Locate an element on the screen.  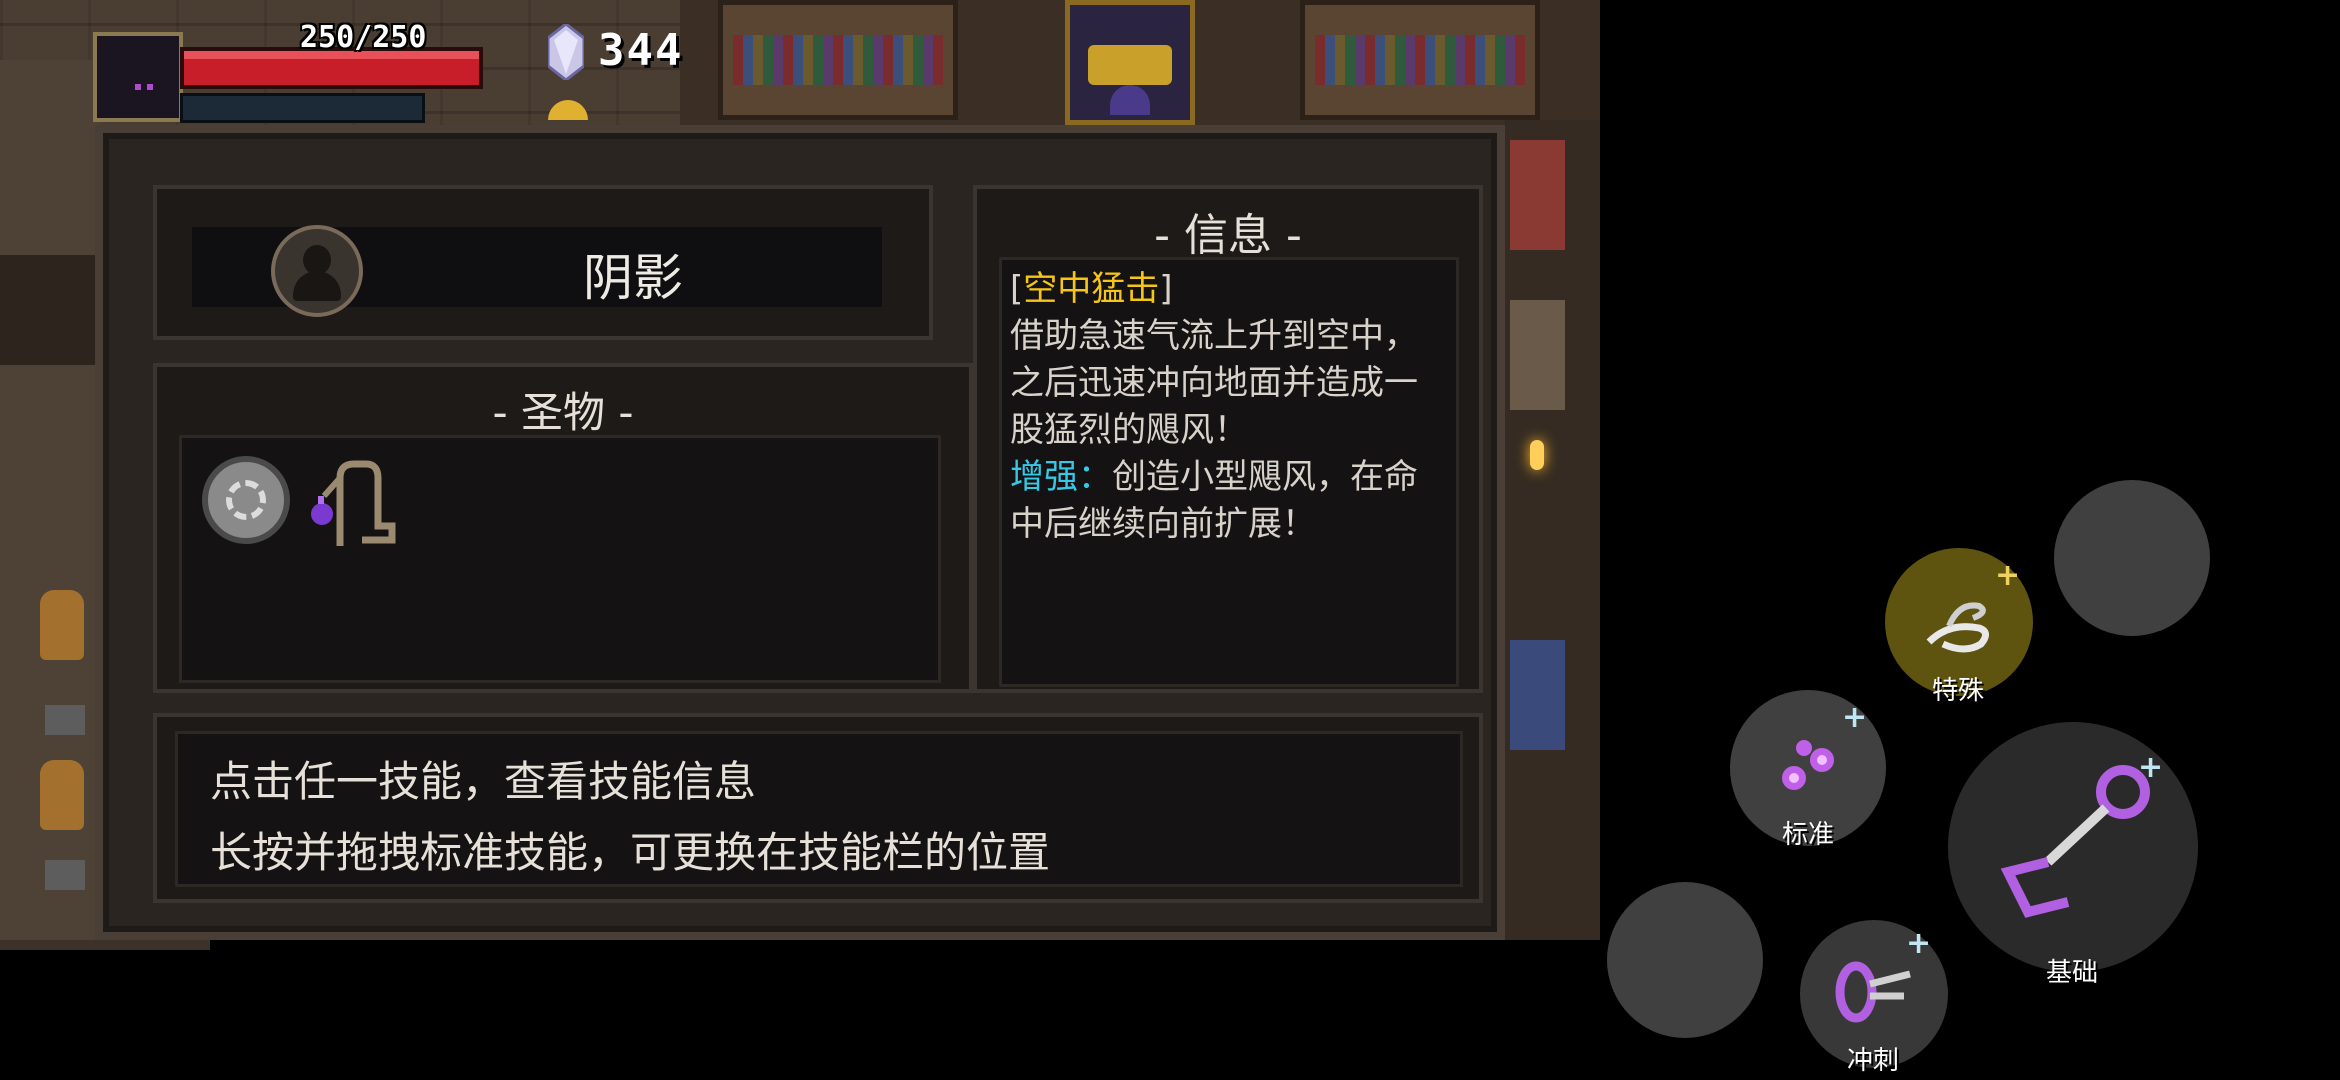
hint-line-2: 长按并拖拽标准技能，可更换在技能栏的位置 is located at coordinates (630, 852).